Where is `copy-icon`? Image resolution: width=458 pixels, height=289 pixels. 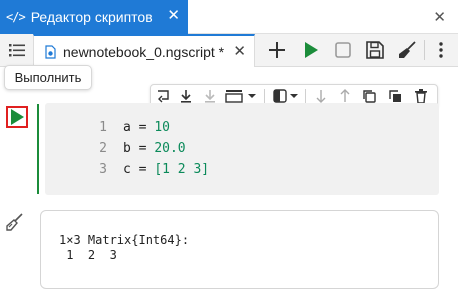 copy-icon is located at coordinates (369, 96).